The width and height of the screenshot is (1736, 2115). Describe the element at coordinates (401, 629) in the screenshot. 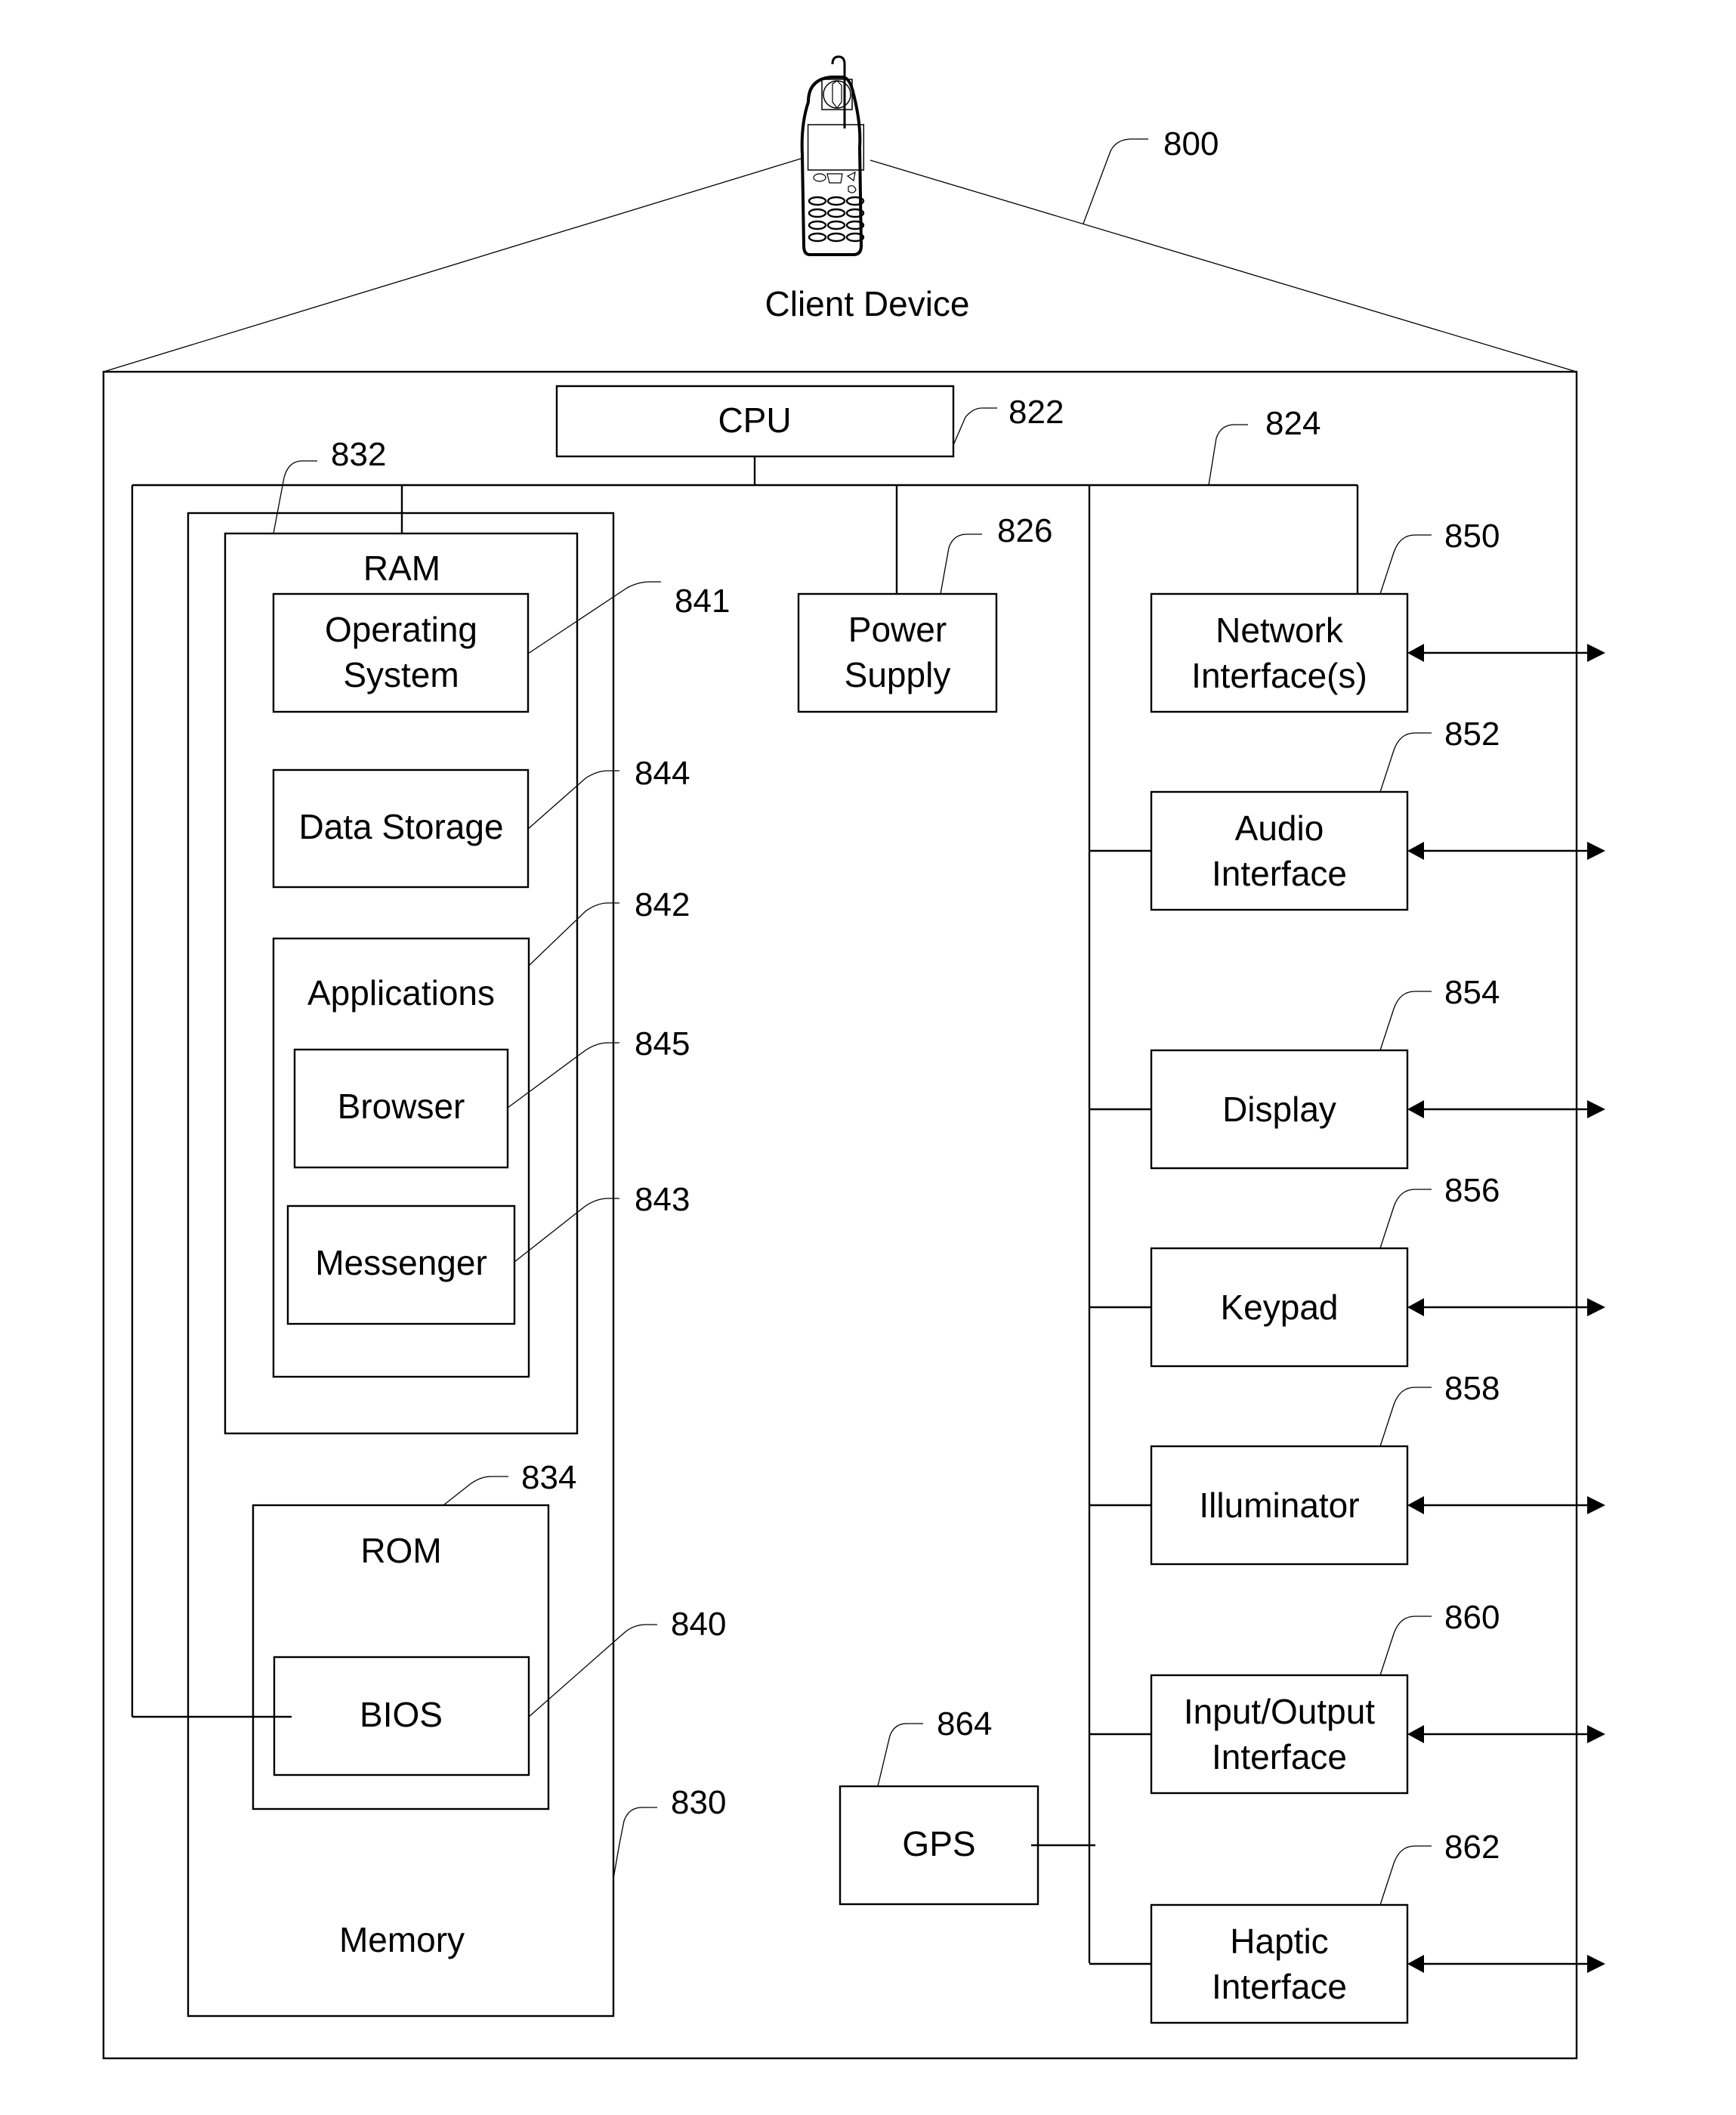

I see `operating-system-label-line1: Operating` at that location.